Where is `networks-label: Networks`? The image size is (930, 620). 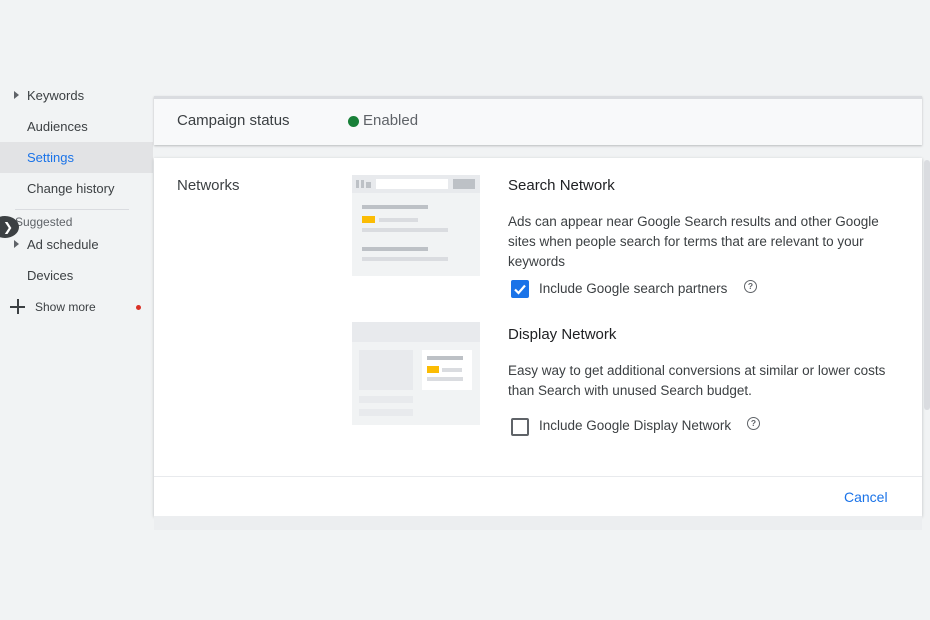
networks-label: Networks is located at coordinates (208, 185).